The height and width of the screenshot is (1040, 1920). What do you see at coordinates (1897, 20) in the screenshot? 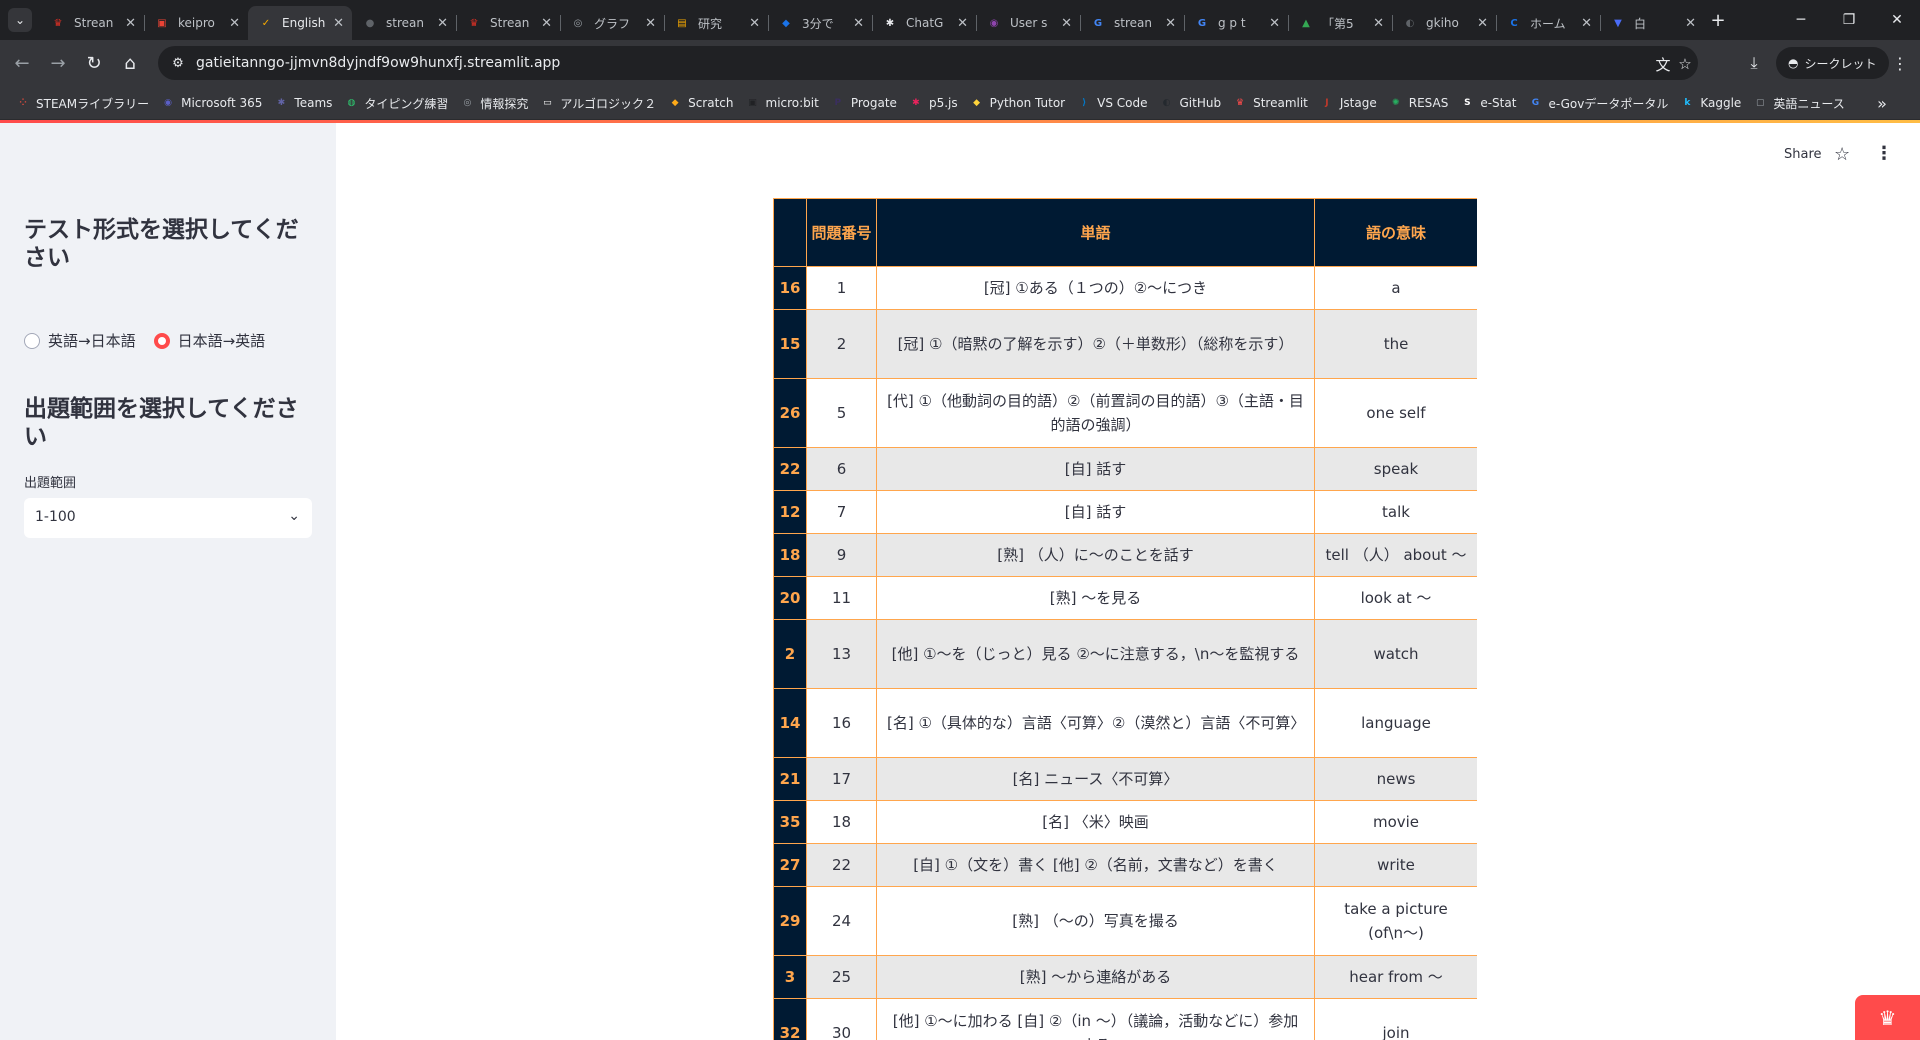
I see `close-window-icon: ✕` at bounding box center [1897, 20].